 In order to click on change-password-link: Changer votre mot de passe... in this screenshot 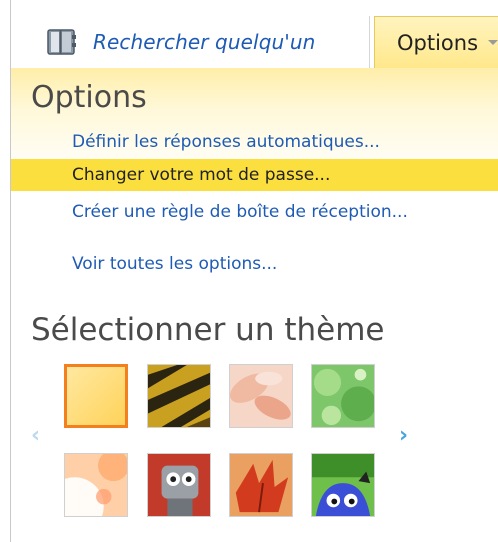, I will do `click(201, 175)`.